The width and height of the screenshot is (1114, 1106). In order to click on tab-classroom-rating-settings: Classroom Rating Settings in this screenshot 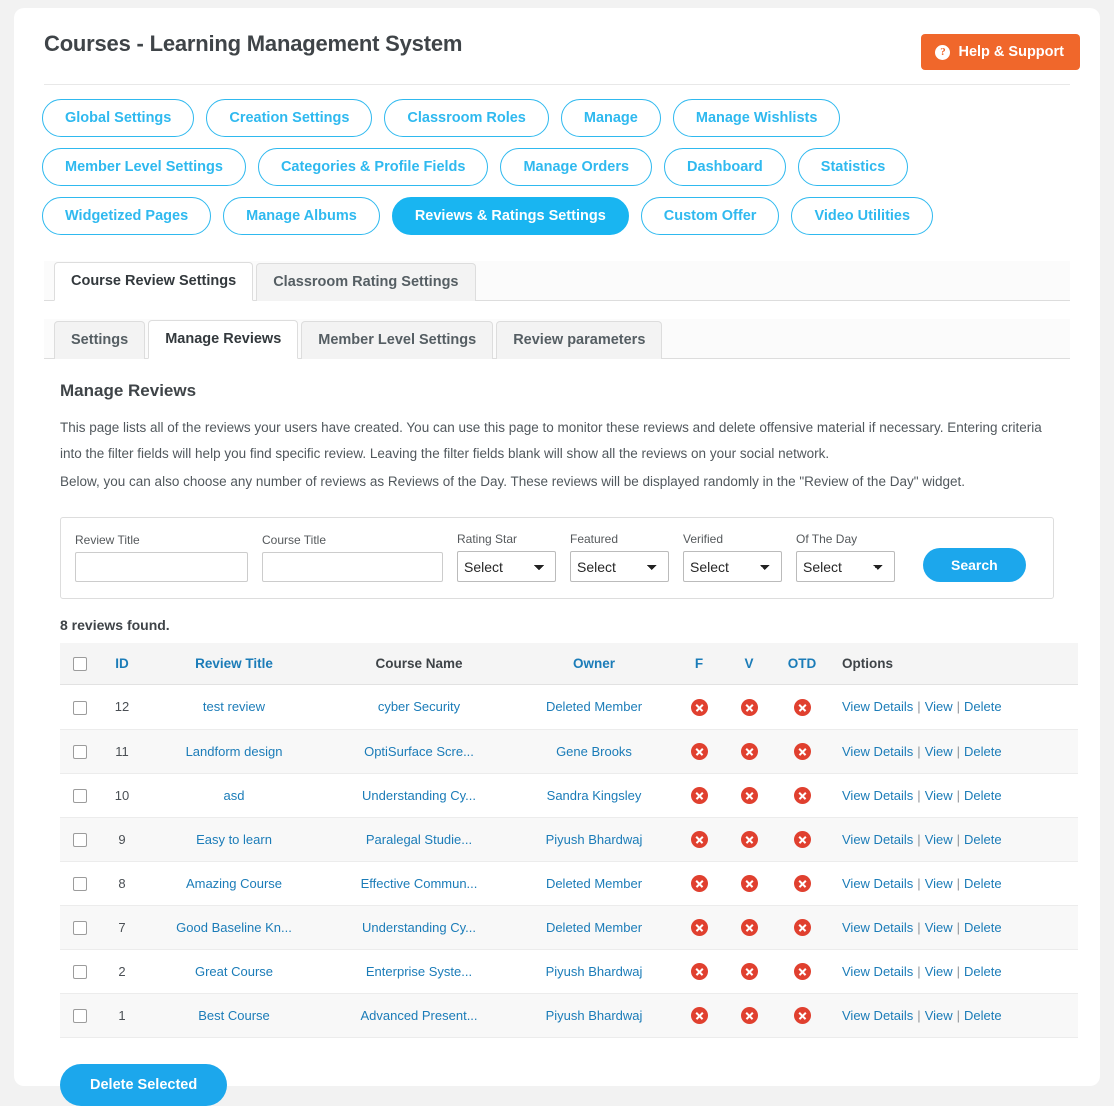, I will do `click(366, 282)`.